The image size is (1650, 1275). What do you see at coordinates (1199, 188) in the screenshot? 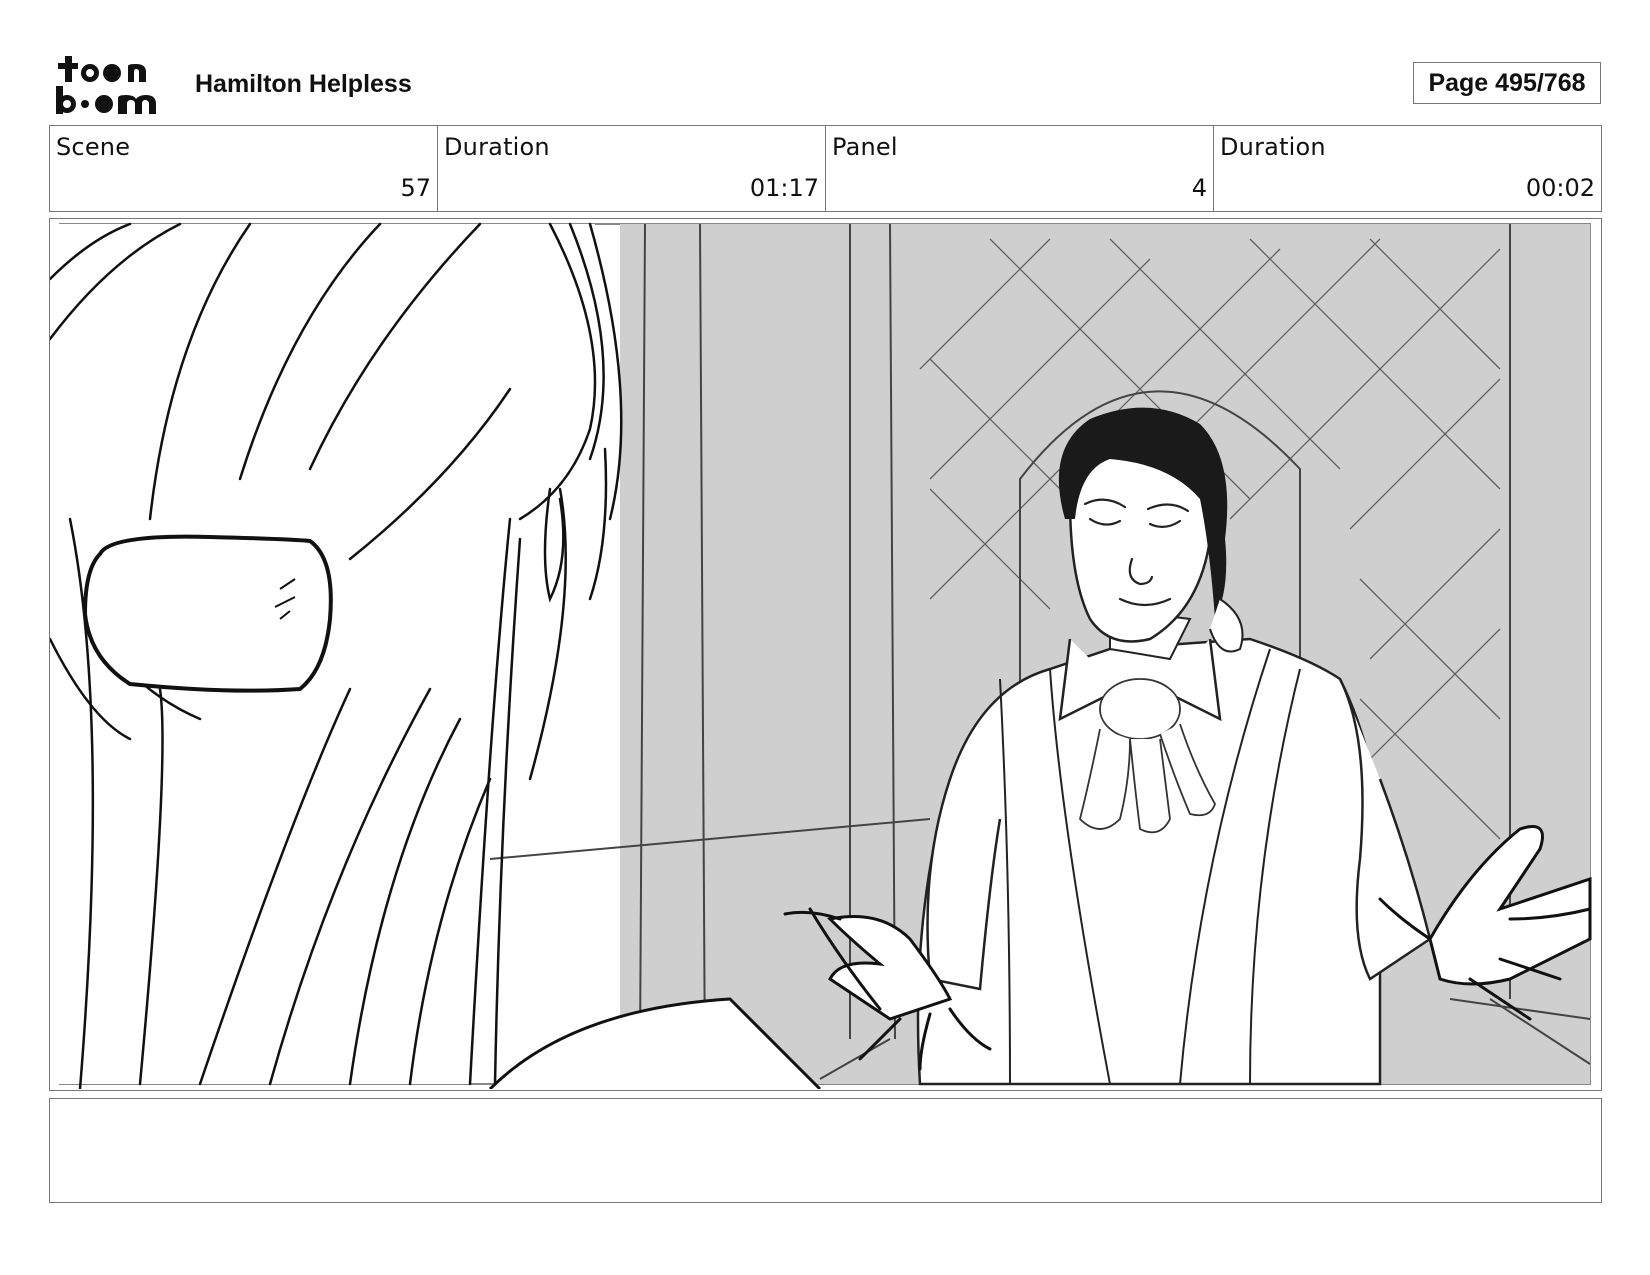
I see `panel-value: 4` at bounding box center [1199, 188].